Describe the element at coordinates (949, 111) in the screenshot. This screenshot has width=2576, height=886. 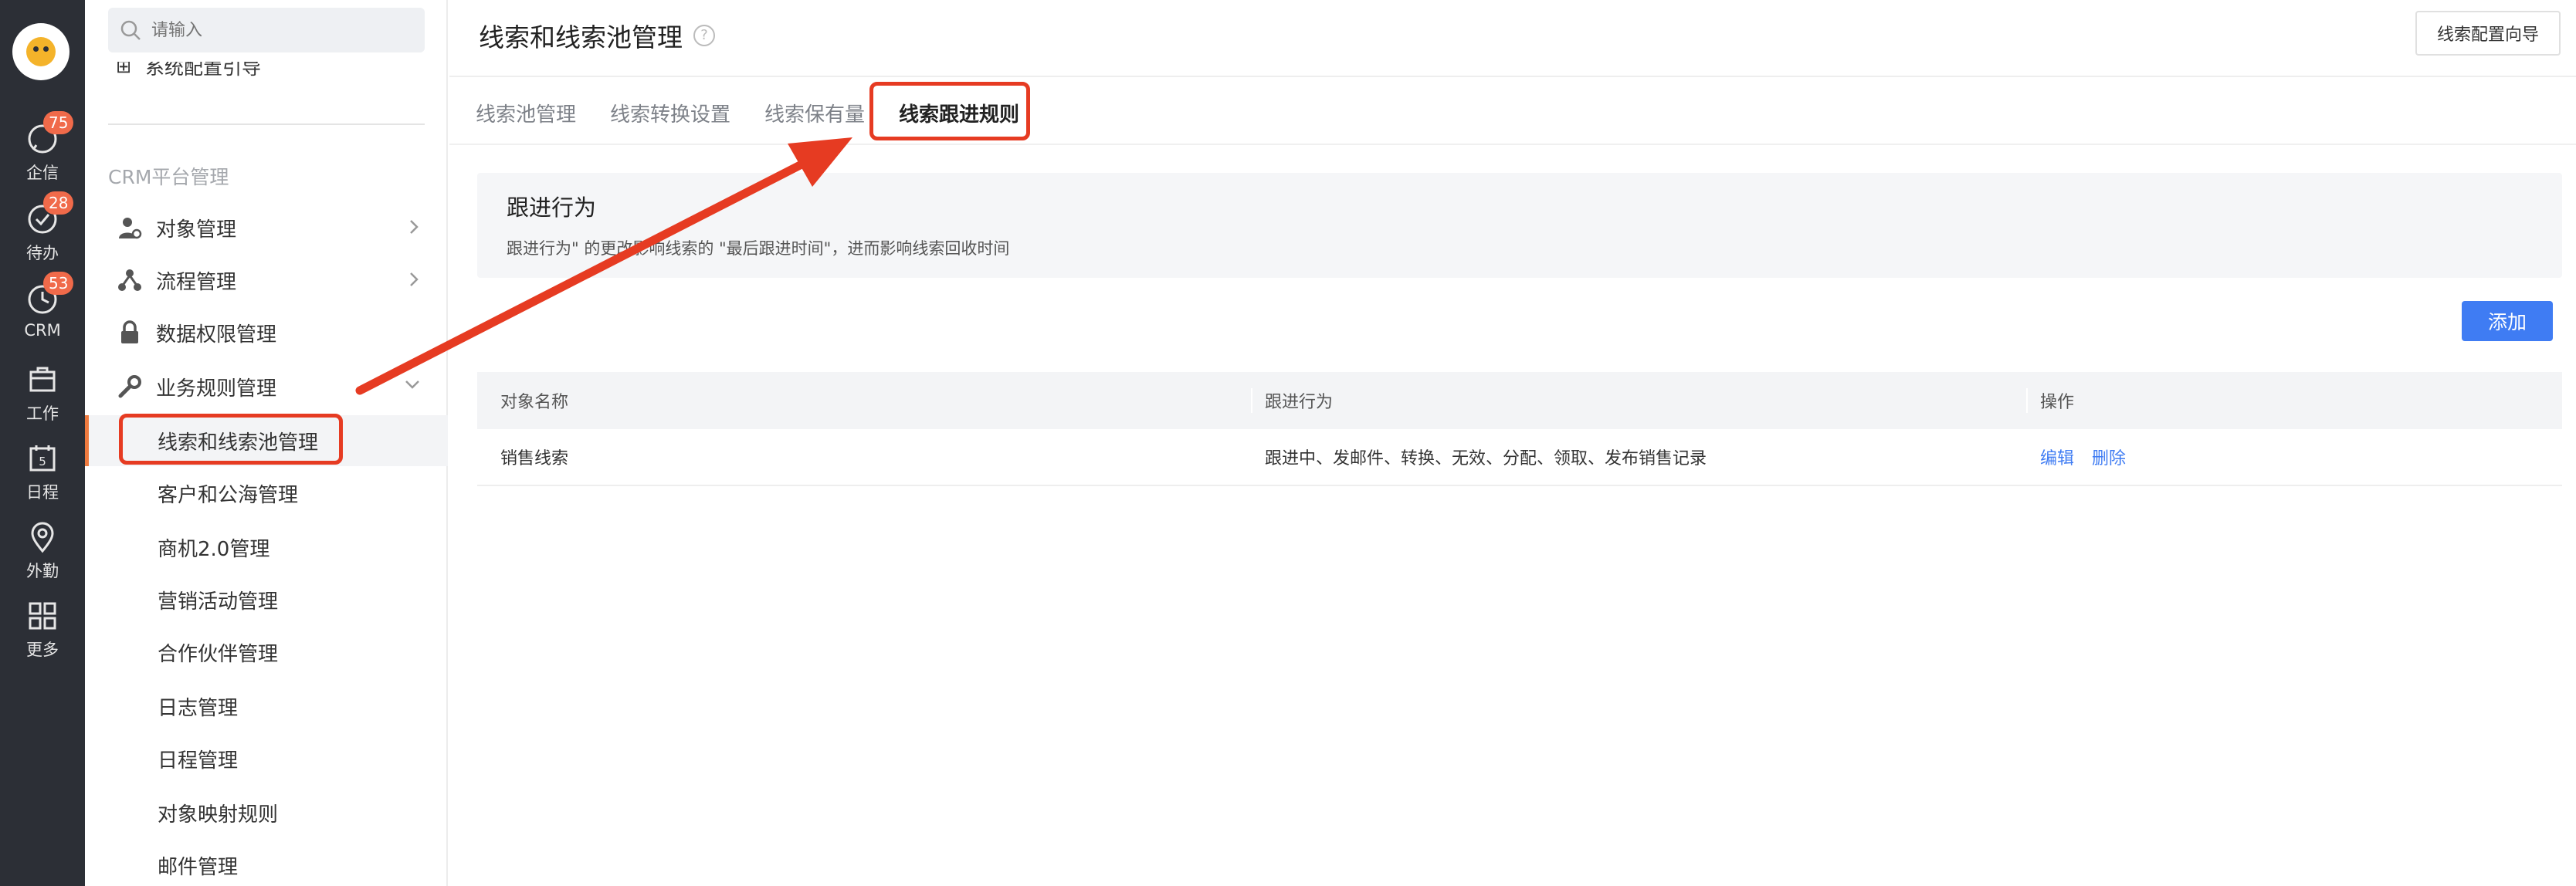
I see `highlight-box-tab` at that location.